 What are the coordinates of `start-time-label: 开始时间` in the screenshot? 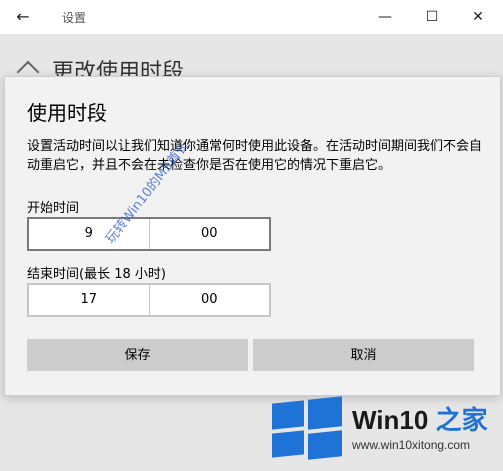 It's located at (53, 208).